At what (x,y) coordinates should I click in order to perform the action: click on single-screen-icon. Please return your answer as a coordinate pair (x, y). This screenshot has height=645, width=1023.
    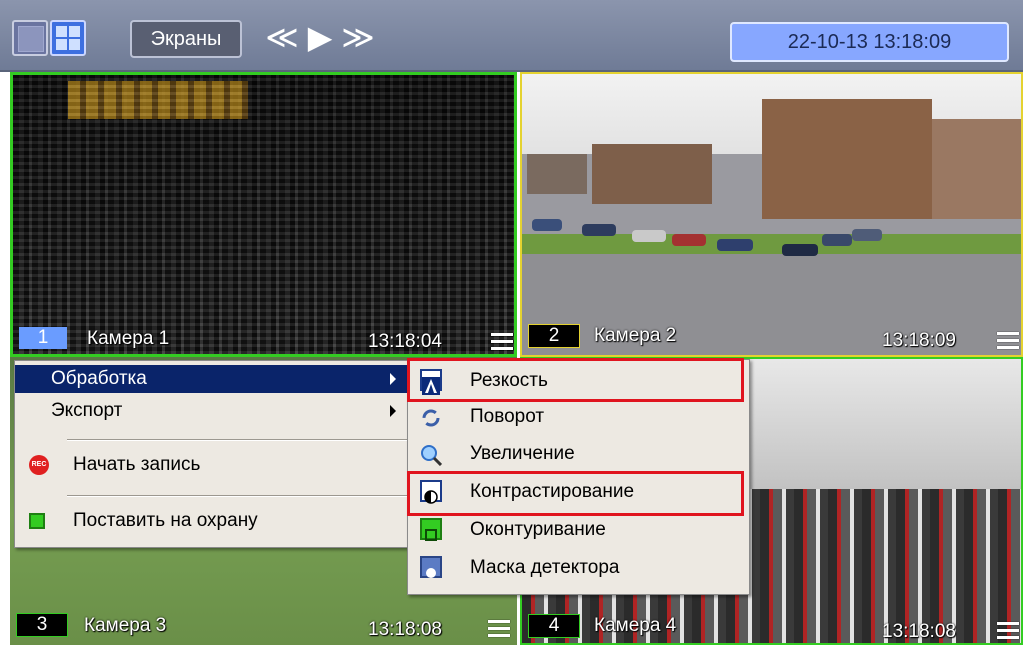
    Looking at the image, I should click on (30, 38).